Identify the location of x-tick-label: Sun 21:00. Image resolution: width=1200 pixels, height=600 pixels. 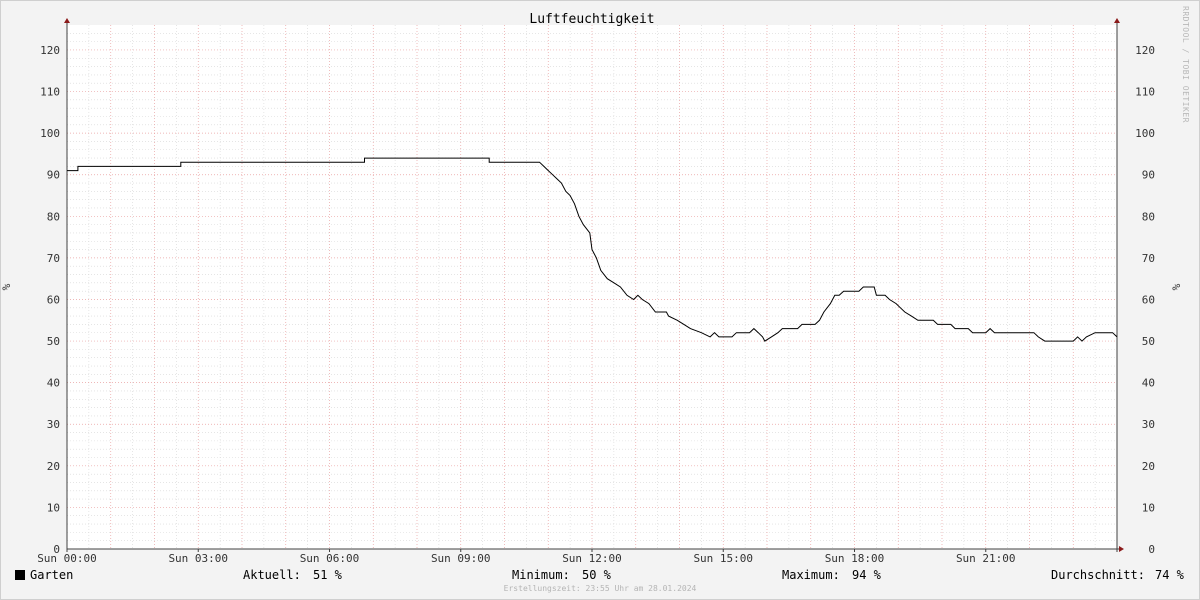
(986, 558).